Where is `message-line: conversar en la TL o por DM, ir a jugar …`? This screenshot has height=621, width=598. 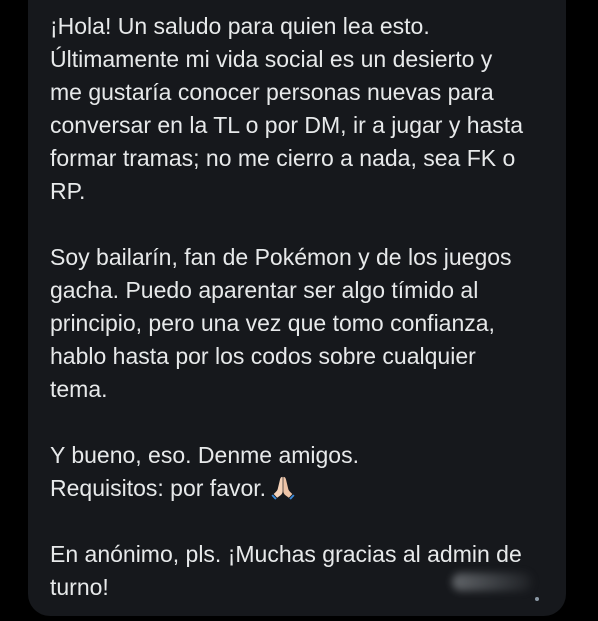
message-line: conversar en la TL o por DM, ir a jugar … is located at coordinates (286, 125).